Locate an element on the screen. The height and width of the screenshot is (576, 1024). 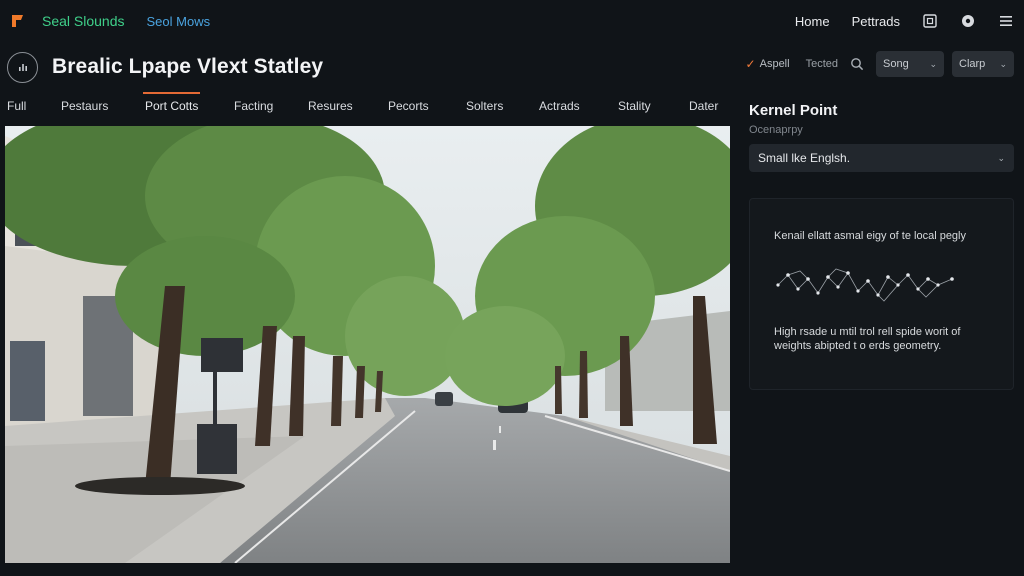
panel-title: Kernel Point is located at coordinates (793, 110).